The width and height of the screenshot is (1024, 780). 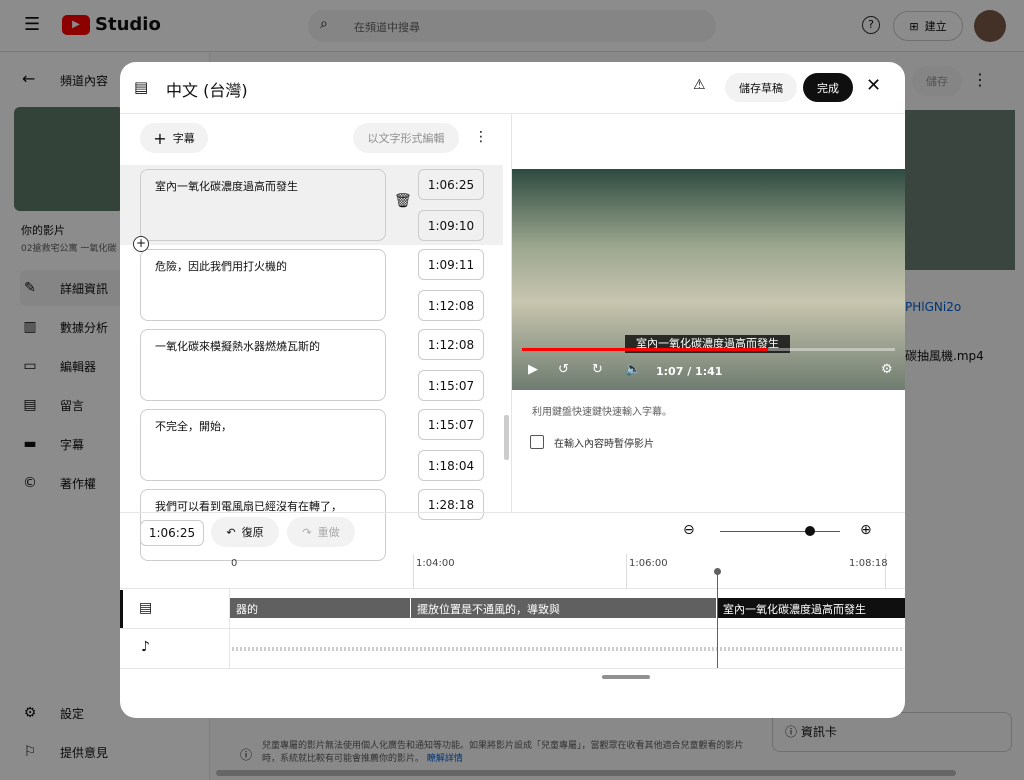 What do you see at coordinates (183, 138) in the screenshot?
I see `add-caption-label: 字幕` at bounding box center [183, 138].